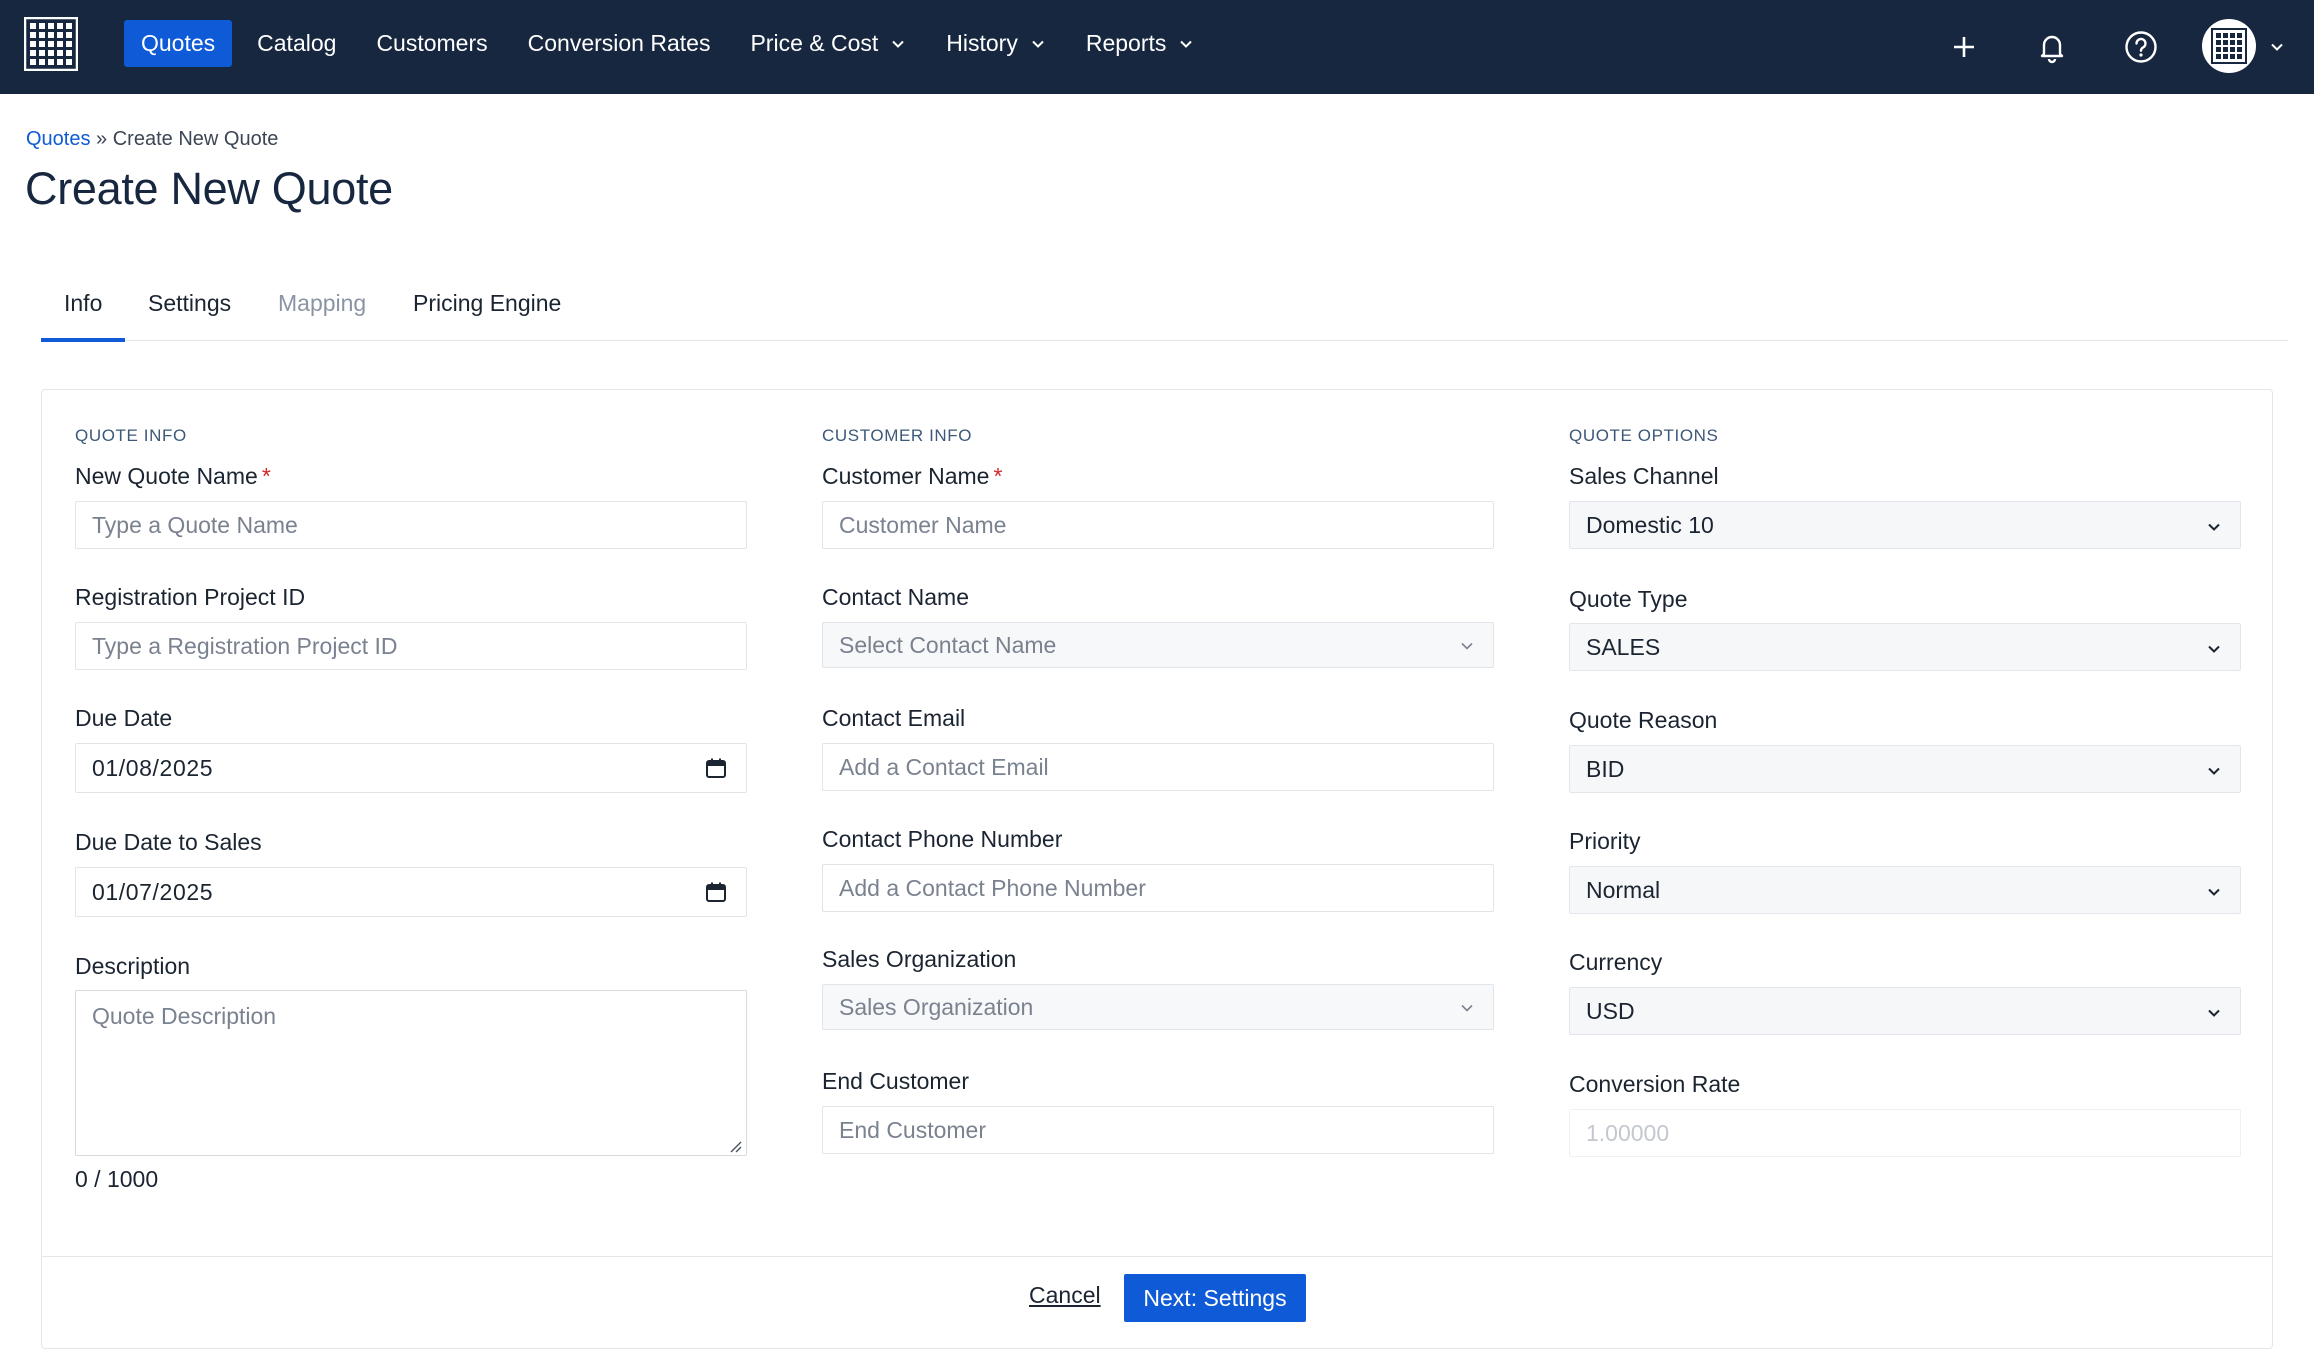 The width and height of the screenshot is (2314, 1349). Describe the element at coordinates (1905, 525) in the screenshot. I see `sales-channel-select: Domestic 10` at that location.